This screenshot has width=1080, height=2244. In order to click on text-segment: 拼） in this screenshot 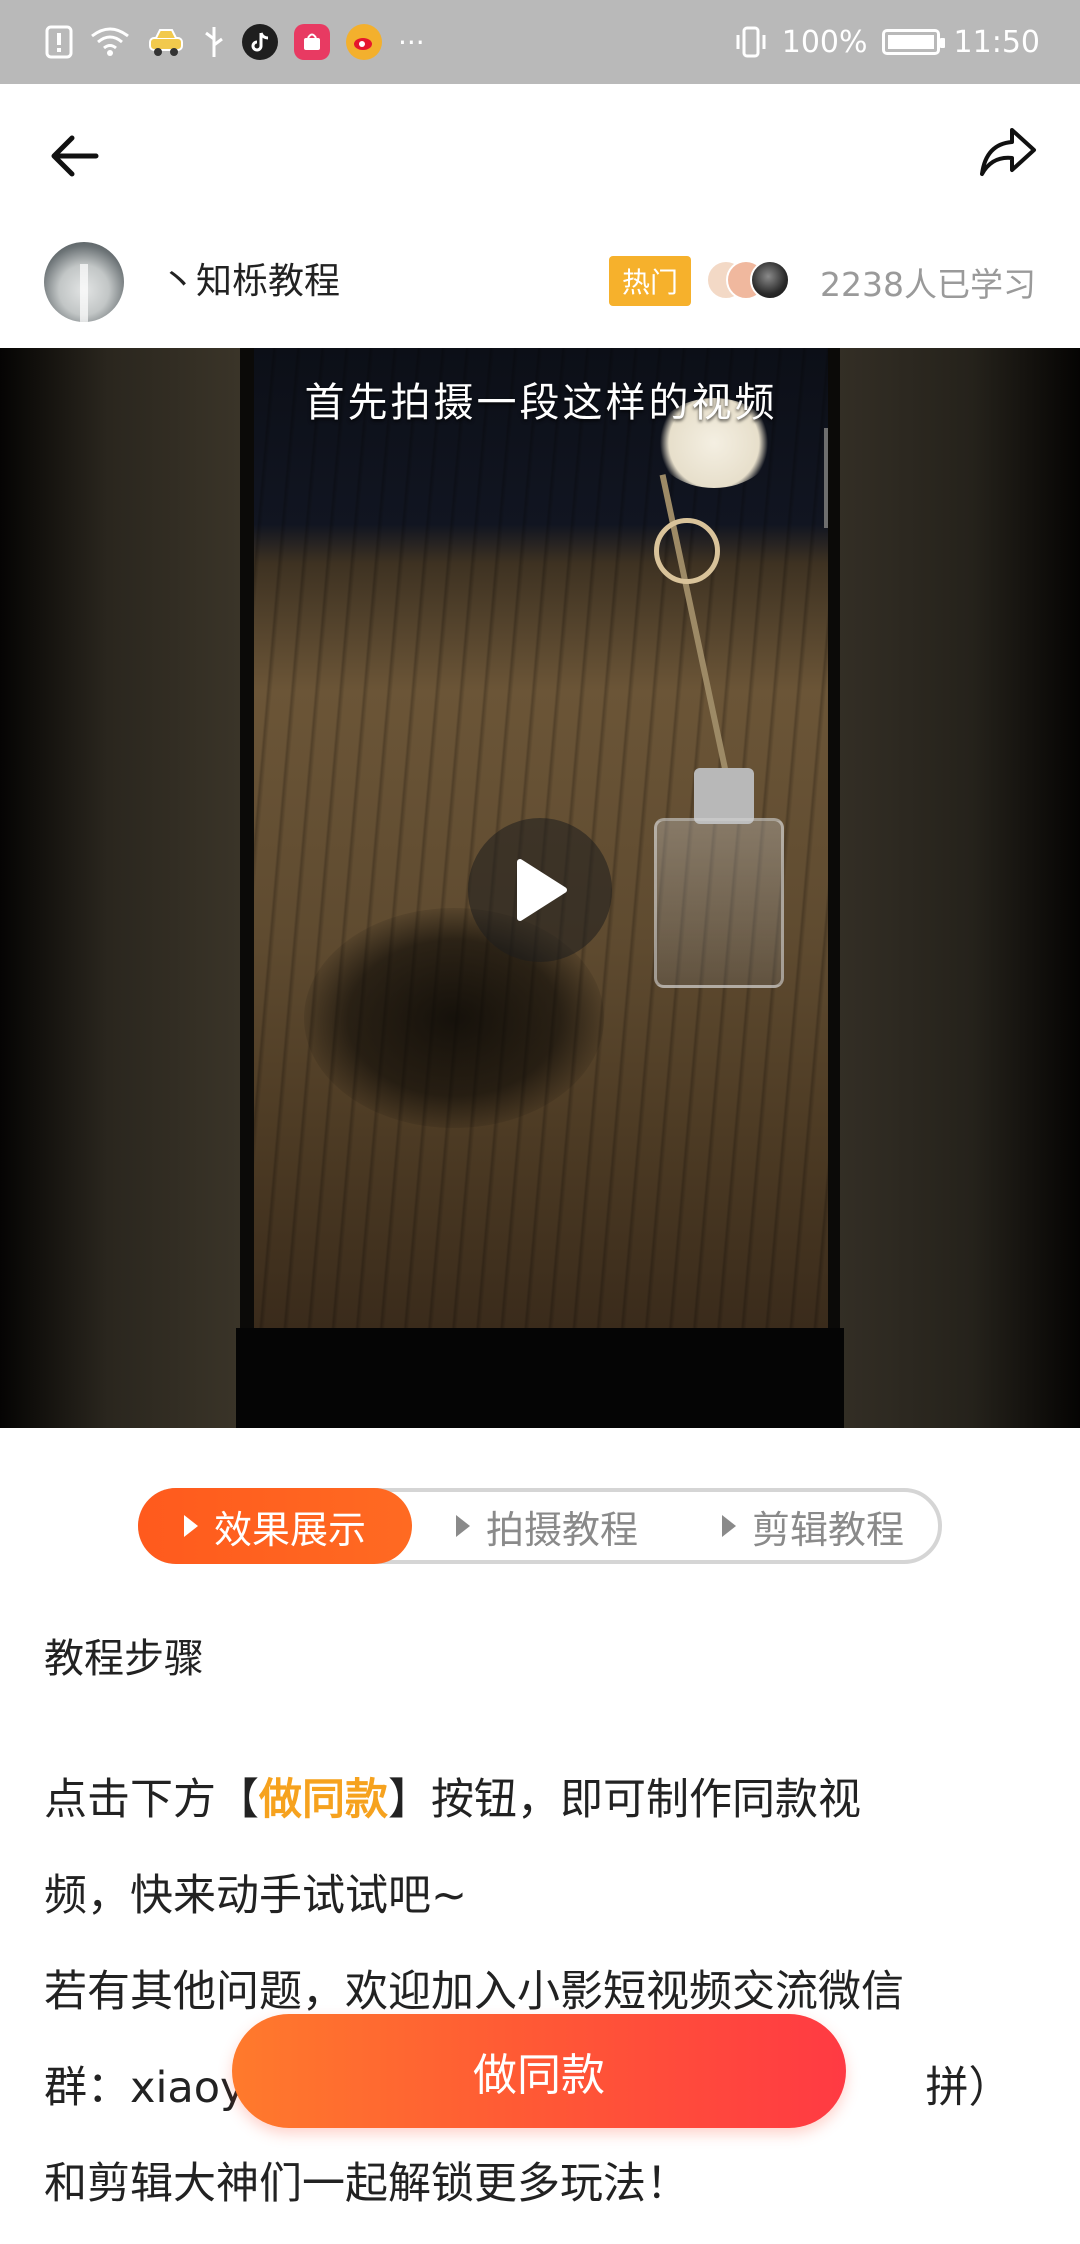, I will do `click(968, 2088)`.